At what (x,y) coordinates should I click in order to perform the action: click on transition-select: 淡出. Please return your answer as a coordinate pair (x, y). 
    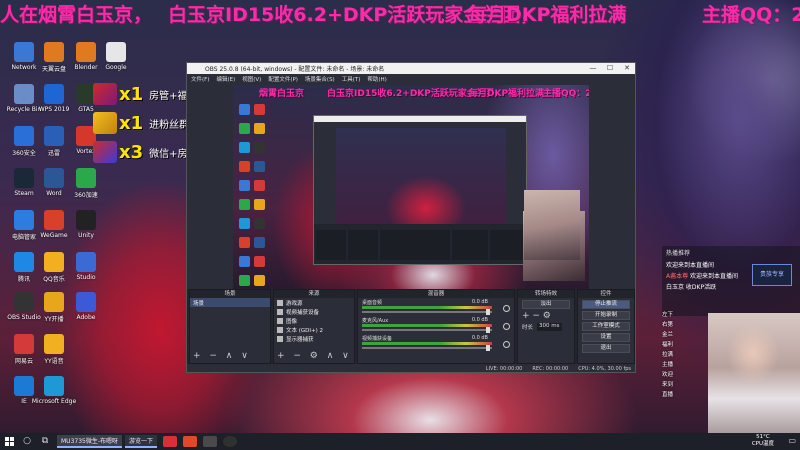
    Looking at the image, I should click on (546, 304).